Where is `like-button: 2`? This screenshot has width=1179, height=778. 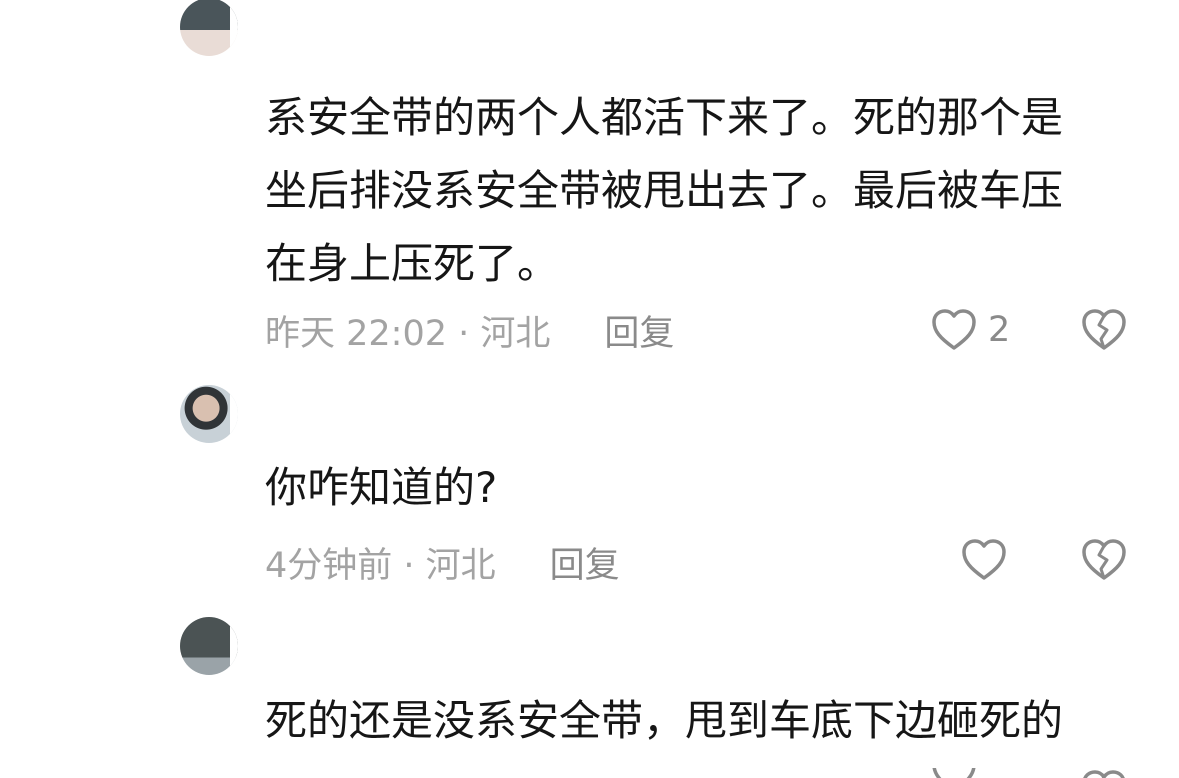
like-button: 2 is located at coordinates (970, 330).